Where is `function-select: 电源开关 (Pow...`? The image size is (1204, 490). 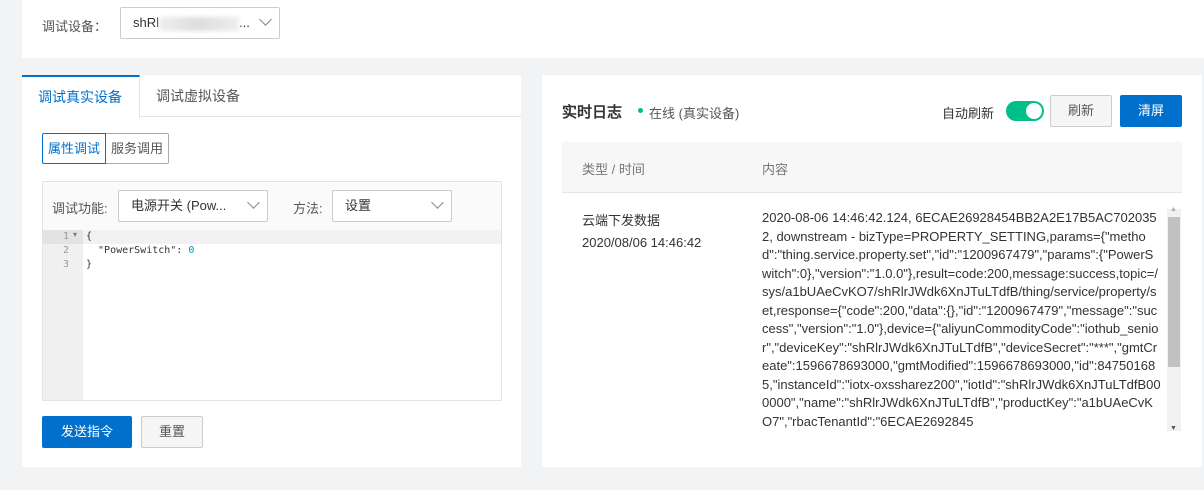 function-select: 电源开关 (Pow... is located at coordinates (193, 206).